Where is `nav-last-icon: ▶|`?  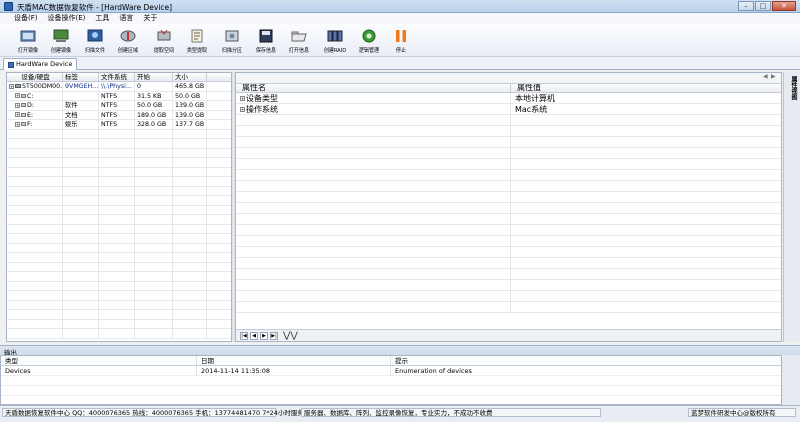
nav-last-icon: ▶| is located at coordinates (274, 335).